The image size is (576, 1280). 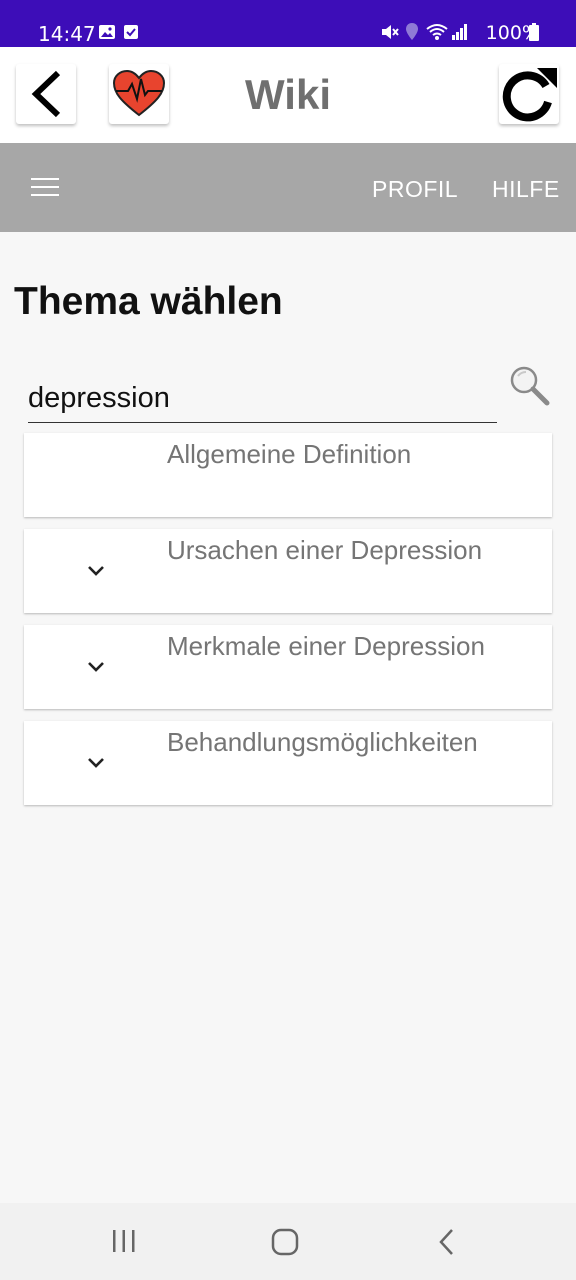 I want to click on status-bar: 14:47 100%, so click(x=288, y=23).